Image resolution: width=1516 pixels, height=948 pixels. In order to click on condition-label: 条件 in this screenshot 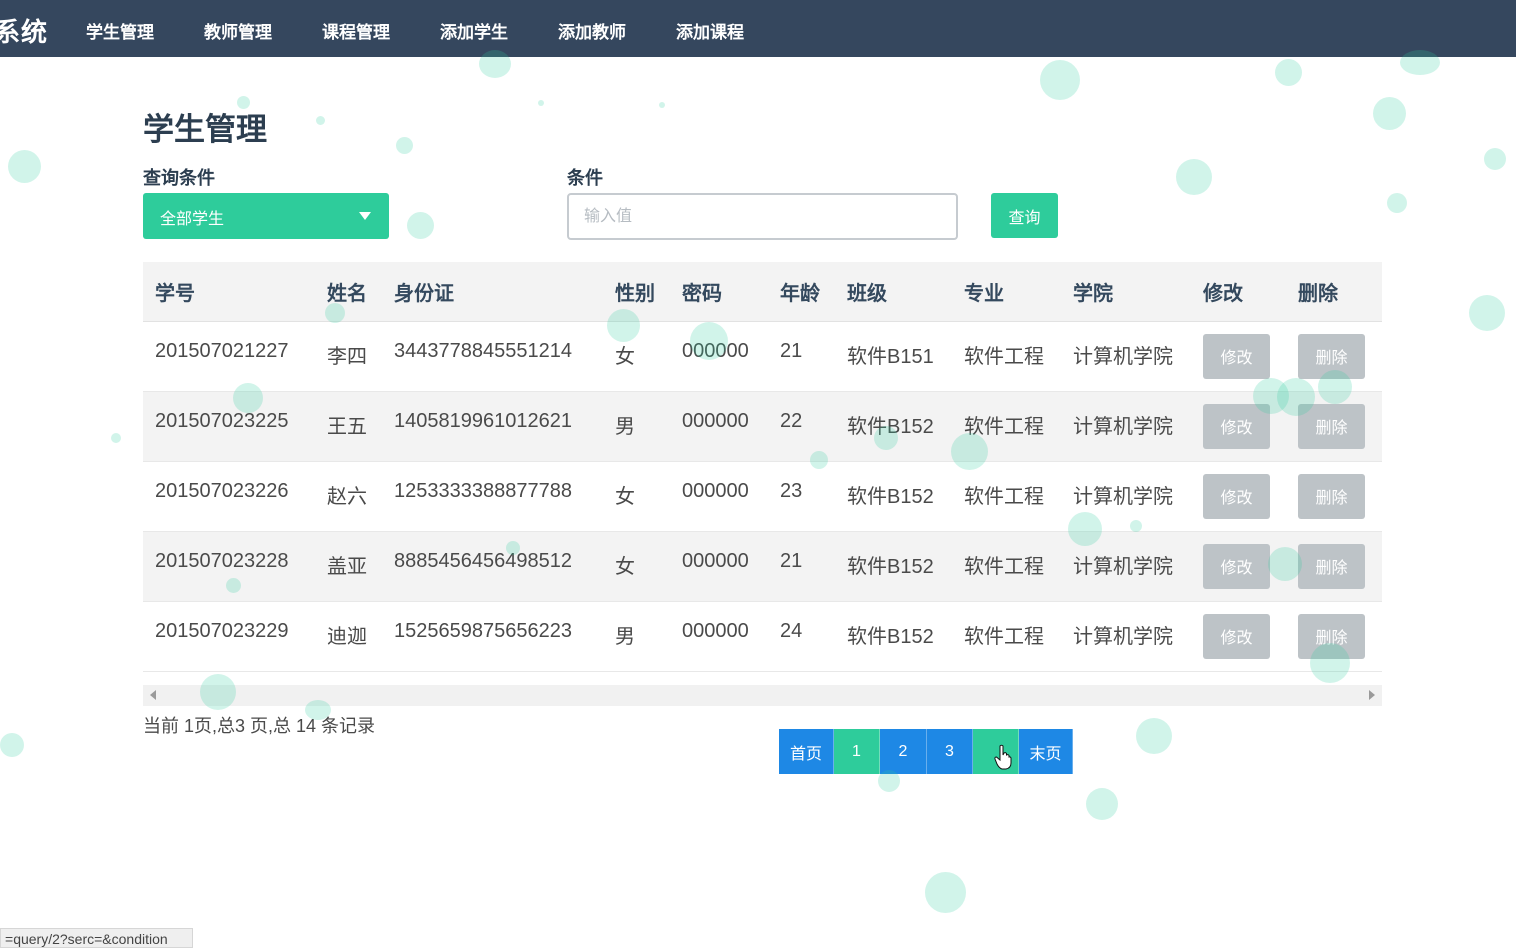, I will do `click(585, 178)`.